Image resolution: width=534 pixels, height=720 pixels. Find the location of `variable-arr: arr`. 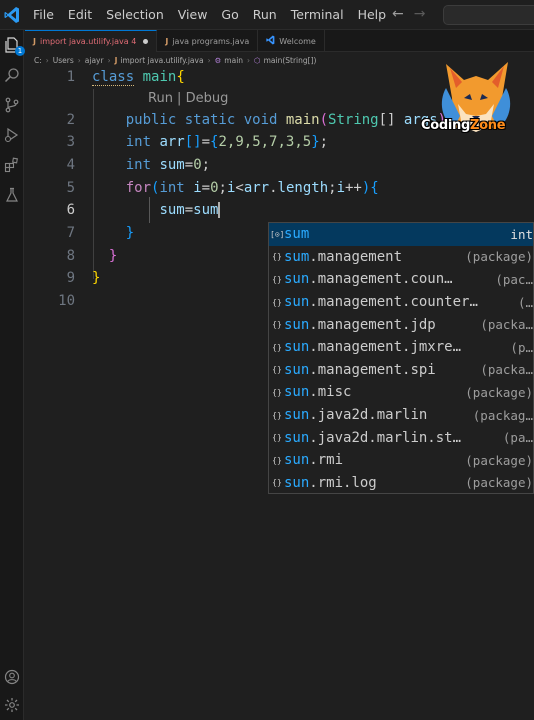

variable-arr: arr is located at coordinates (172, 142).